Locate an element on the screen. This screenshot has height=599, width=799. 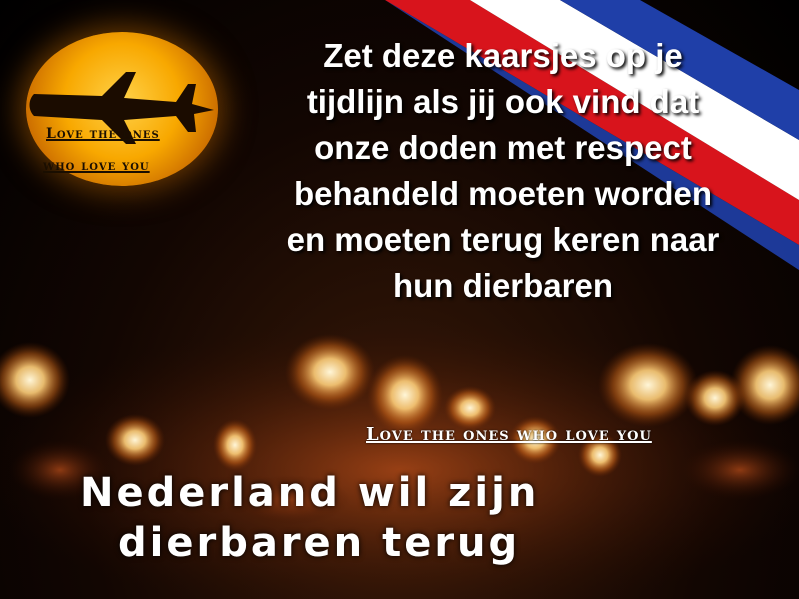
message-line: tijdlijn als jij ook vind dat is located at coordinates (503, 101).